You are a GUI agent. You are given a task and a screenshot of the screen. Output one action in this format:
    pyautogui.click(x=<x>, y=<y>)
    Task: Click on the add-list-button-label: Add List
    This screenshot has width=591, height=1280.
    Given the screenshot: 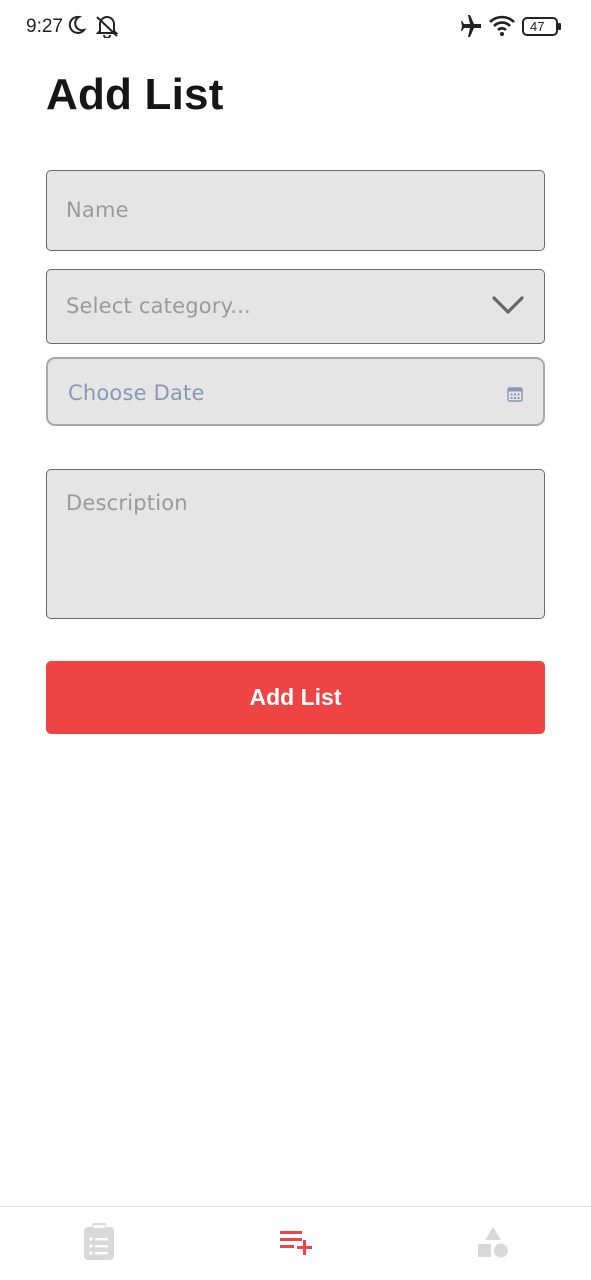 What is the action you would take?
    pyautogui.click(x=295, y=697)
    